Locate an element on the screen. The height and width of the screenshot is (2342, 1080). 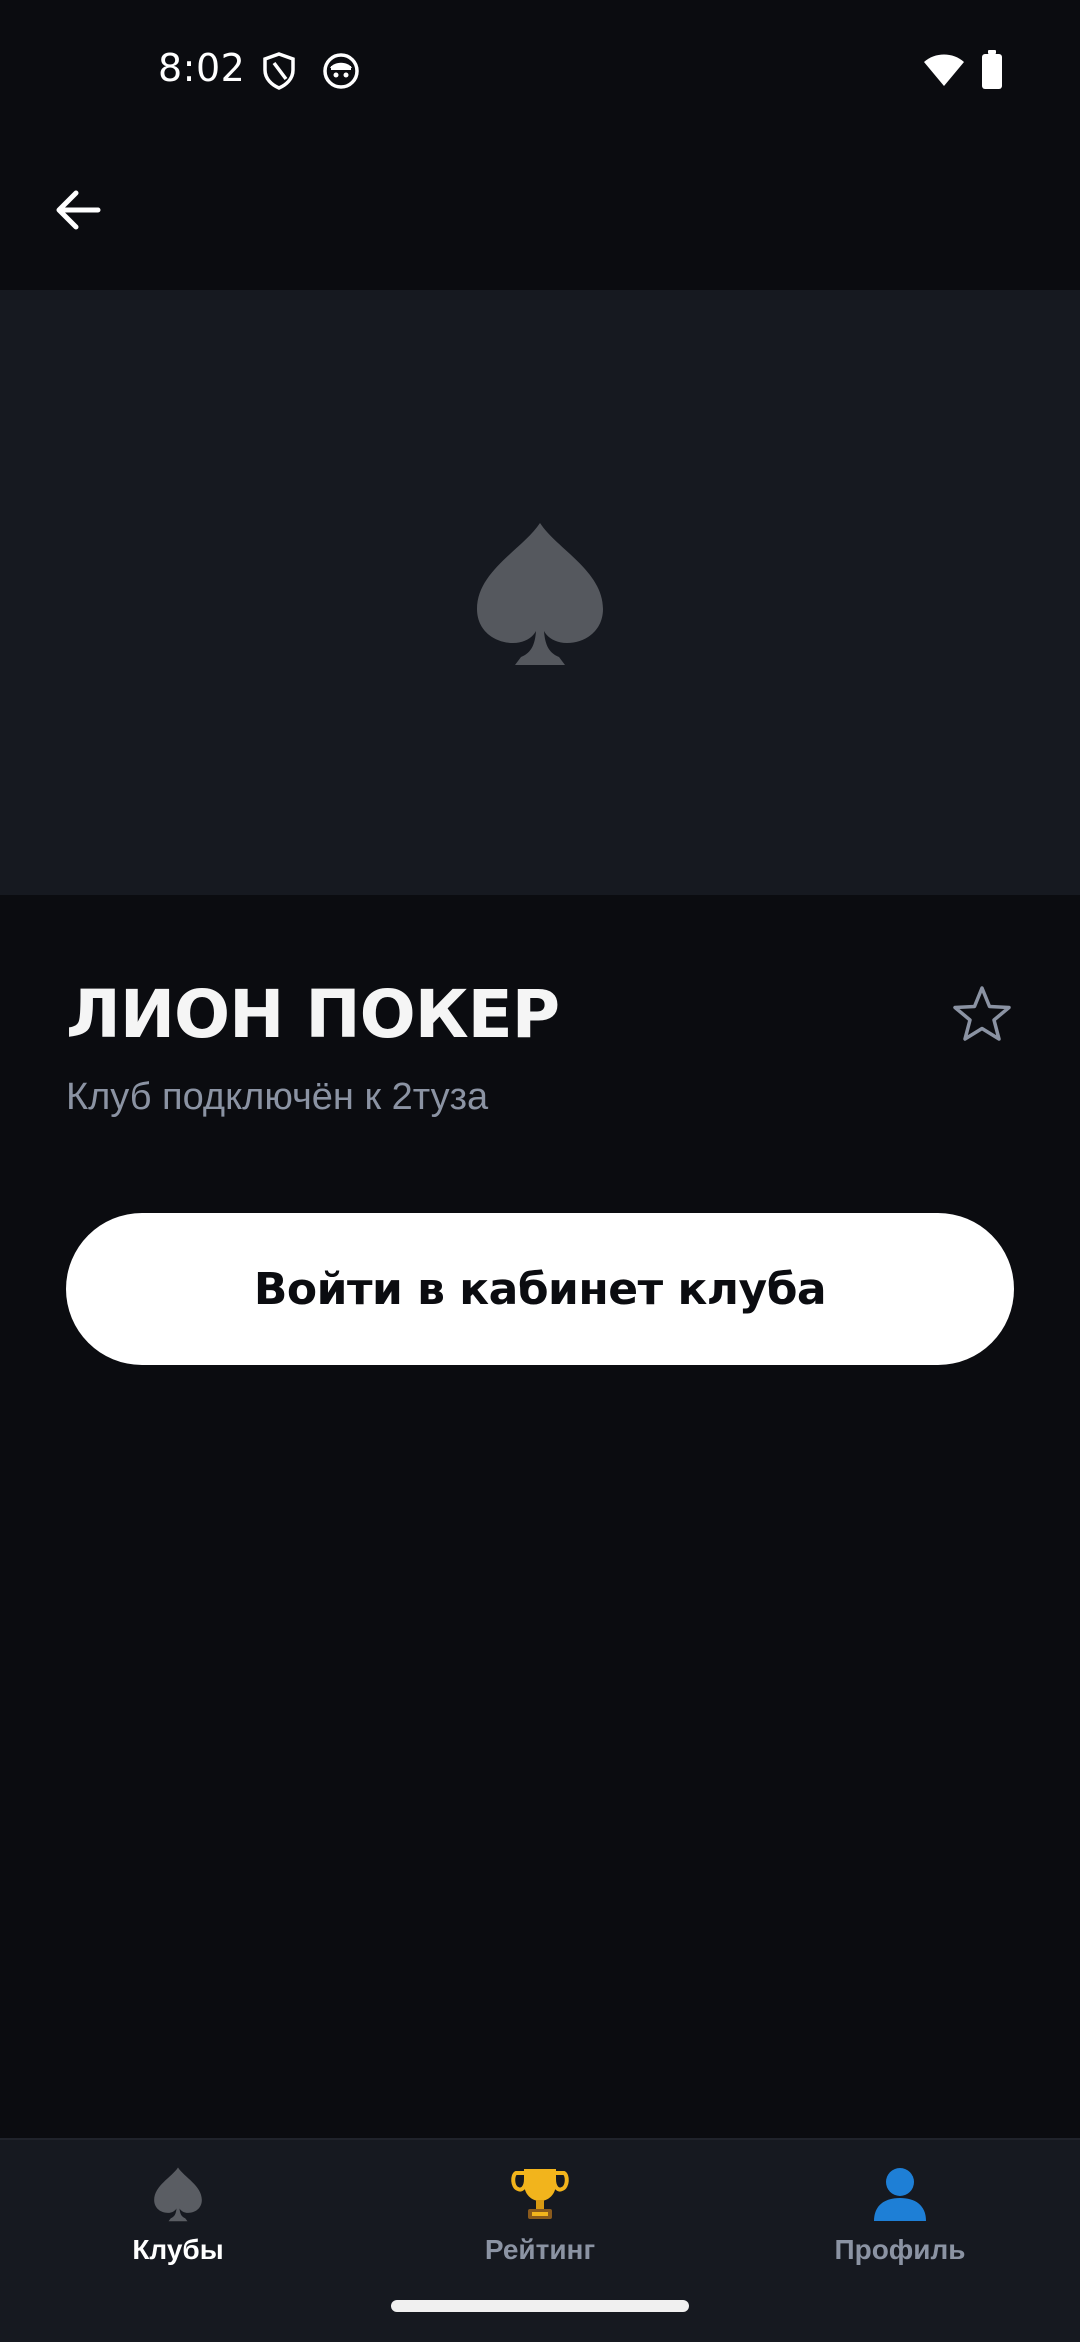
nav-label-clubs: Клубы is located at coordinates (178, 2249).